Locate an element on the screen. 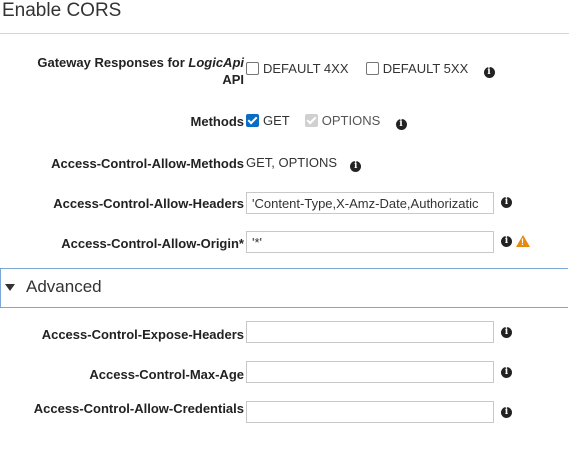  gateway-responses-options: DEFAULT 4XX DEFAULT 5XX i is located at coordinates (370, 69).